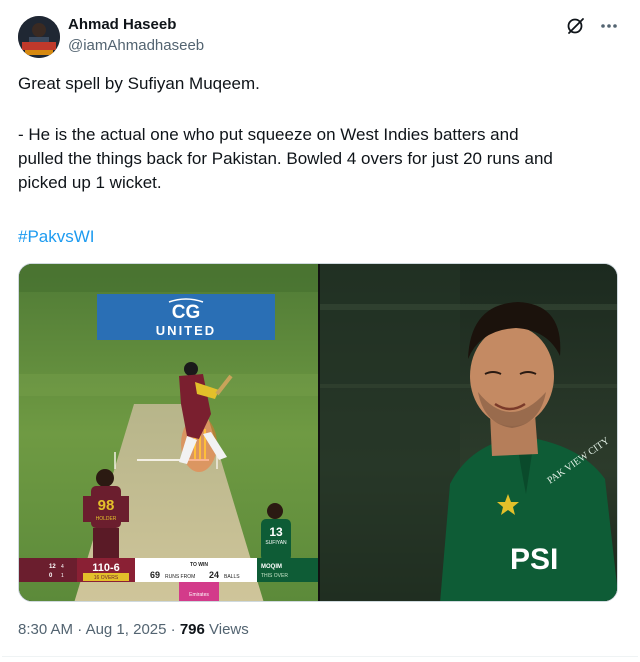 This screenshot has height=662, width=640. I want to click on batter-name: HOLDER, so click(106, 519).